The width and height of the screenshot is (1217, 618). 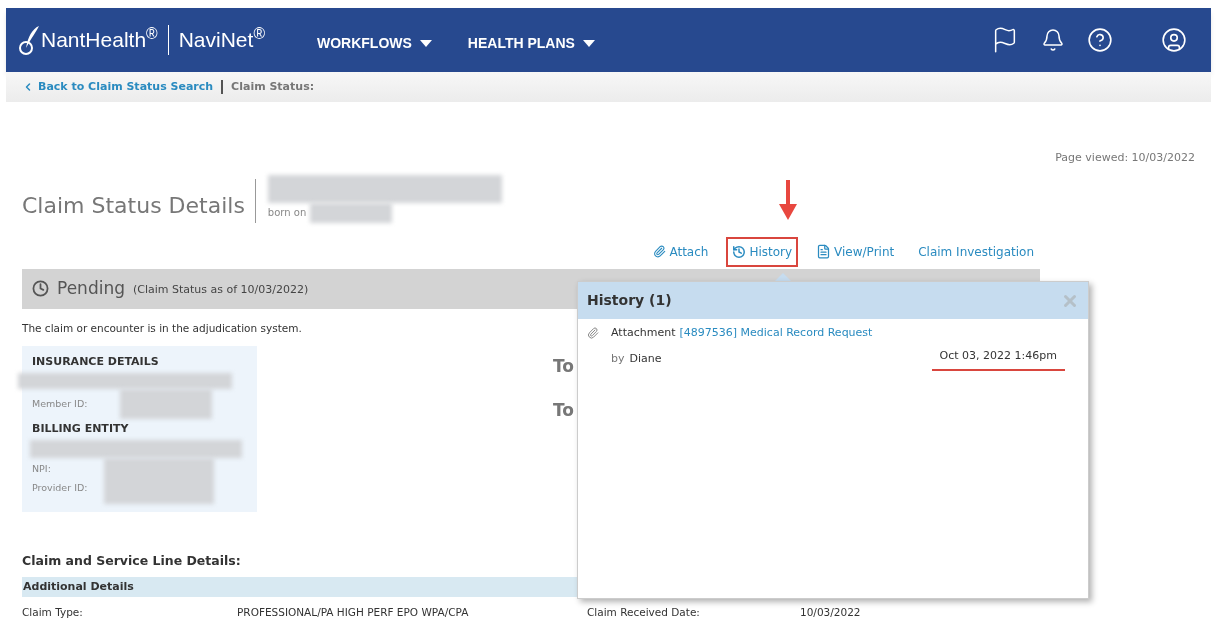 I want to click on action-link: History, so click(x=762, y=251).